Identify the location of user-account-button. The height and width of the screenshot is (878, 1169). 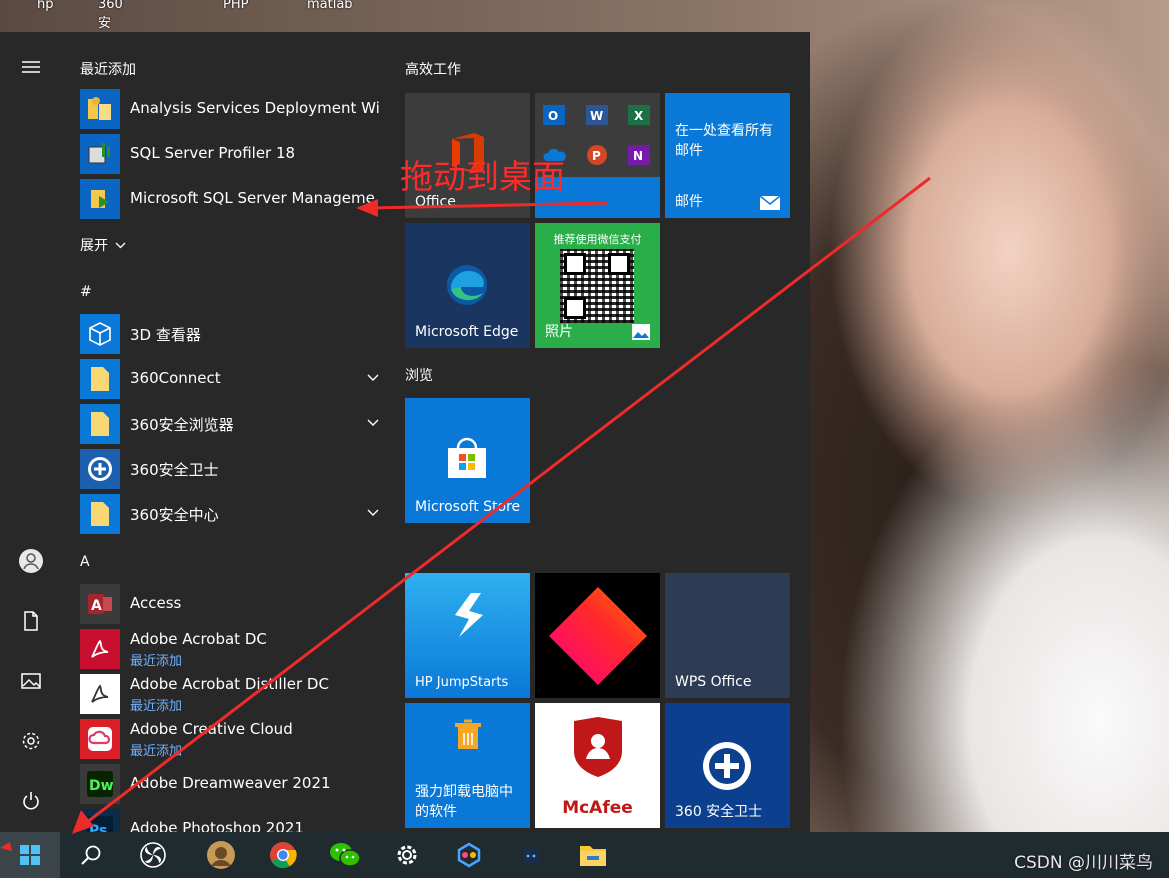
(31, 561).